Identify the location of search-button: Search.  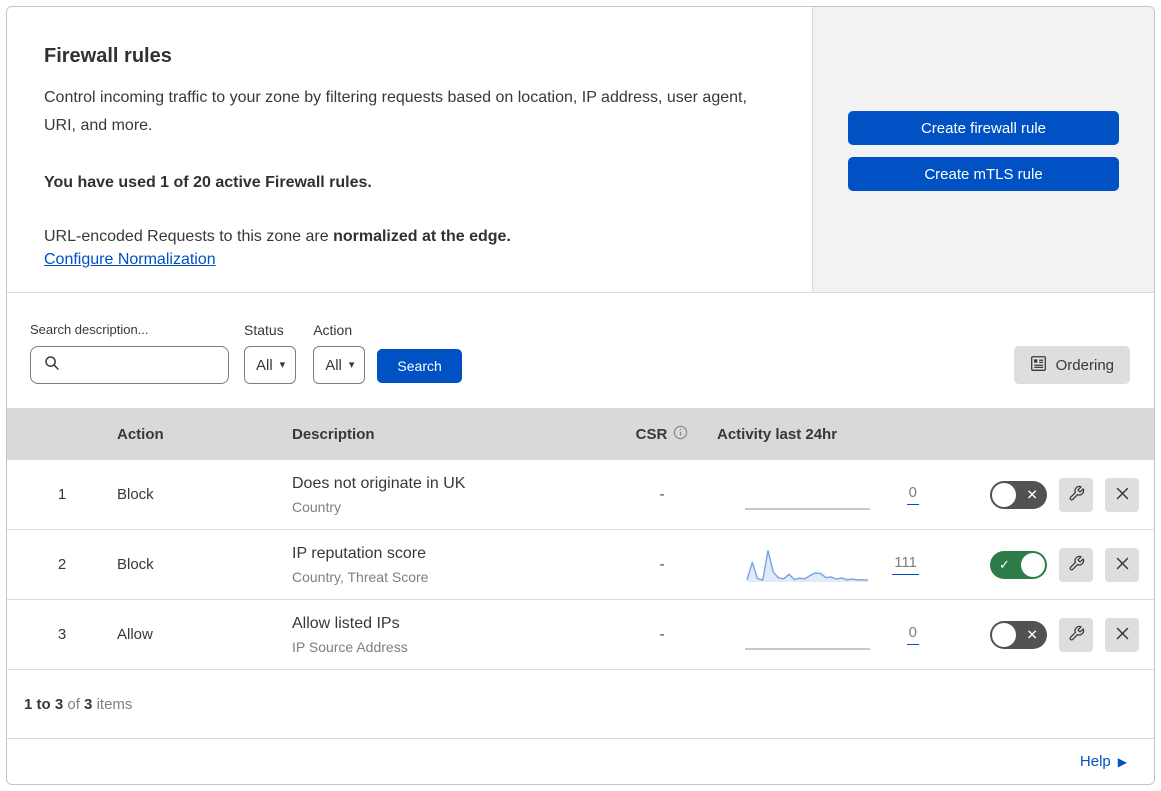
(419, 366).